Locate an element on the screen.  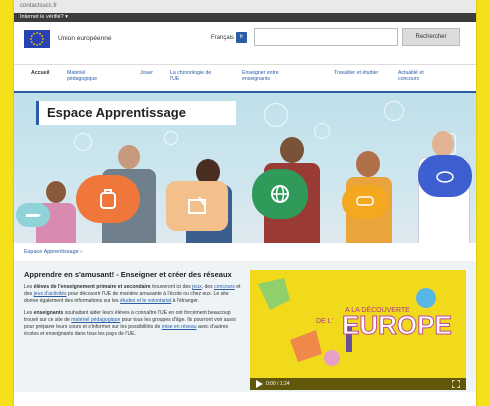
language-selector-label: Français is located at coordinates (222, 38).